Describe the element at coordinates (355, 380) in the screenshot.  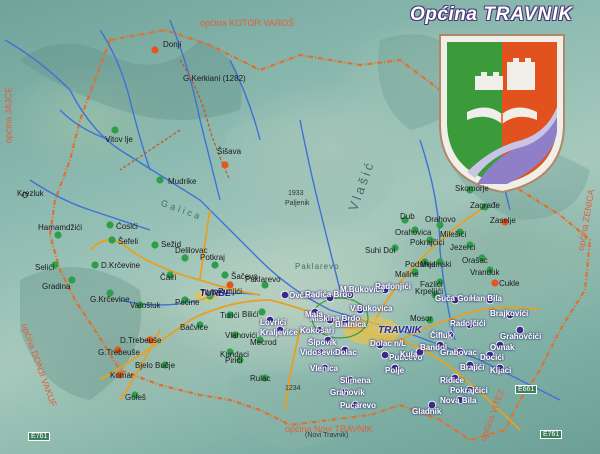
I see `place-label-slimena: Slimena` at that location.